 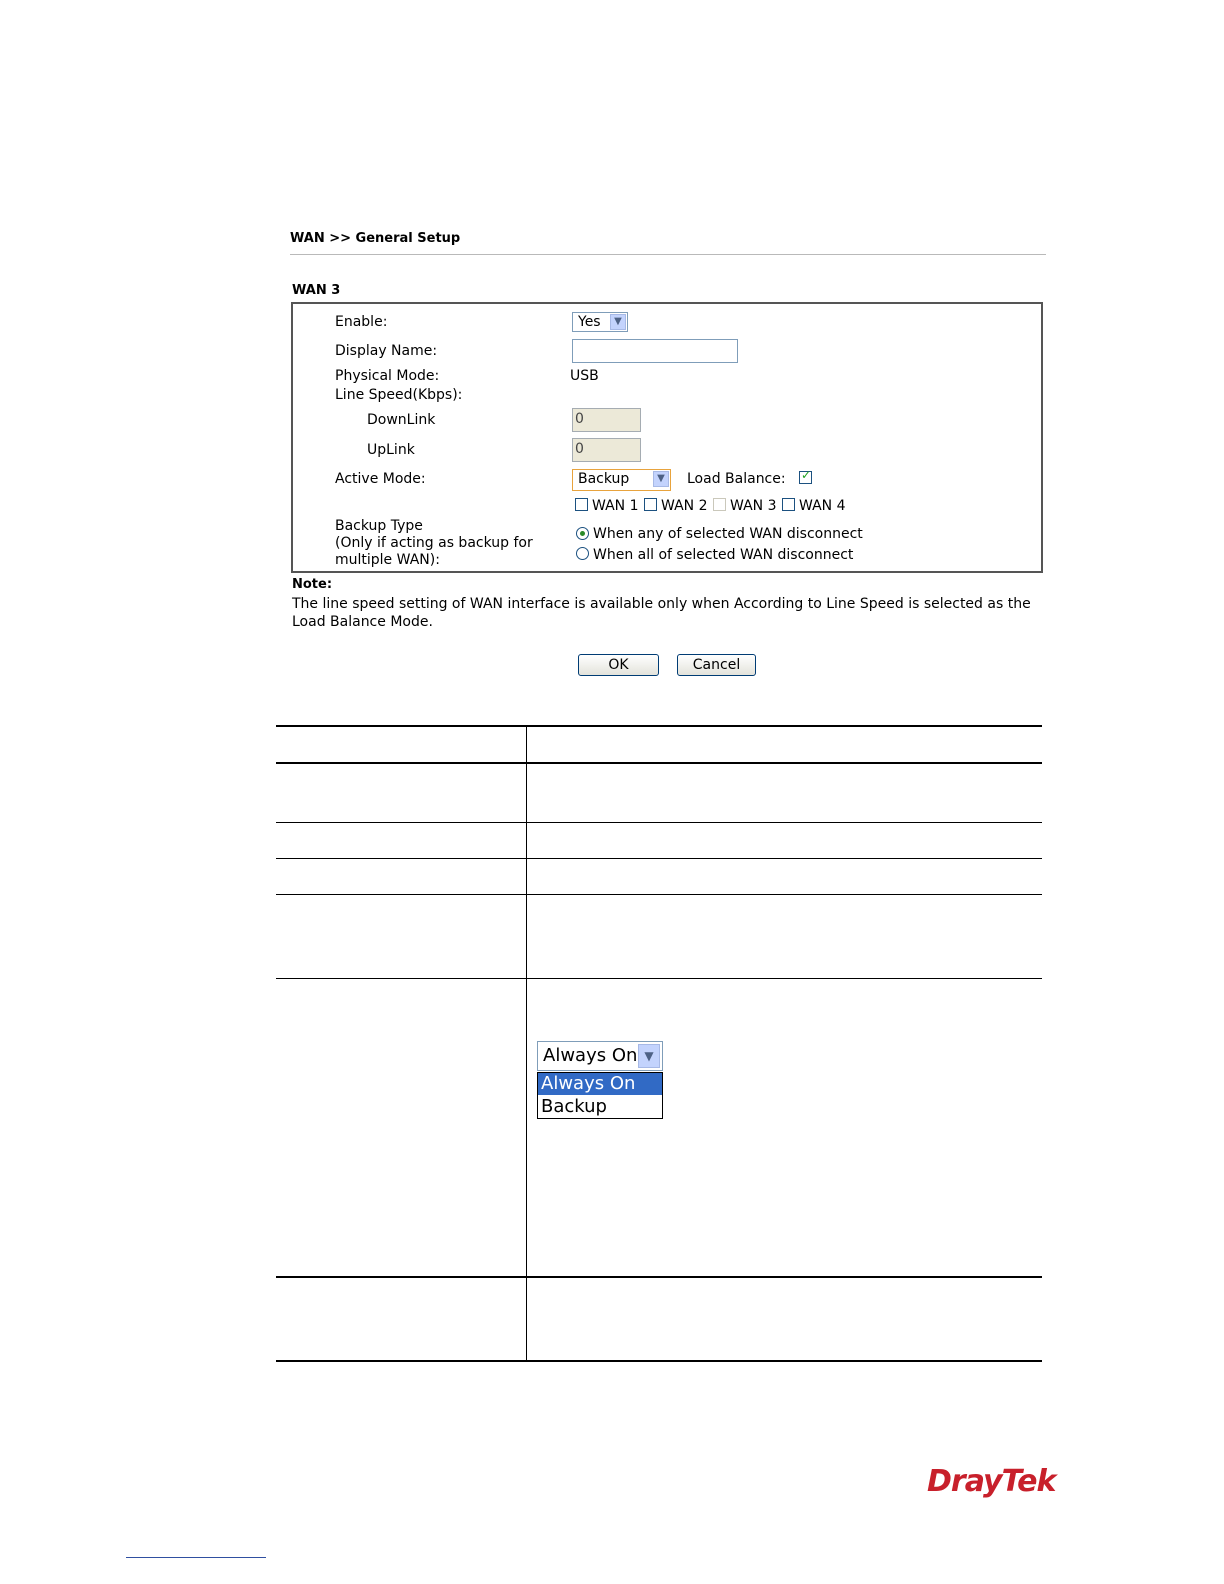 What do you see at coordinates (600, 1084) in the screenshot?
I see `dropdown-option-always-on: Always On` at bounding box center [600, 1084].